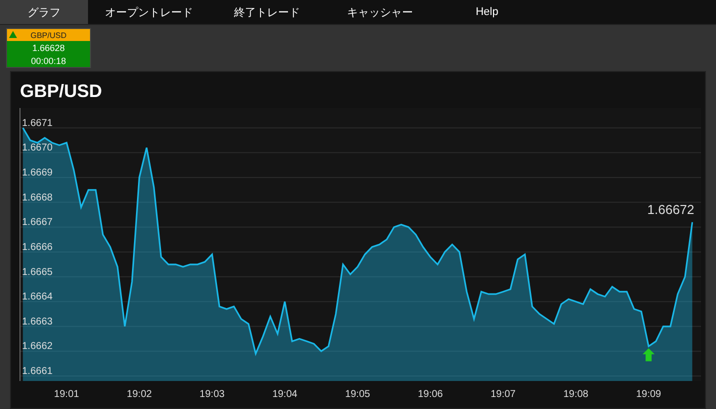 The image size is (716, 409). Describe the element at coordinates (575, 394) in the screenshot. I see `x-axis-label: 19:08` at that location.